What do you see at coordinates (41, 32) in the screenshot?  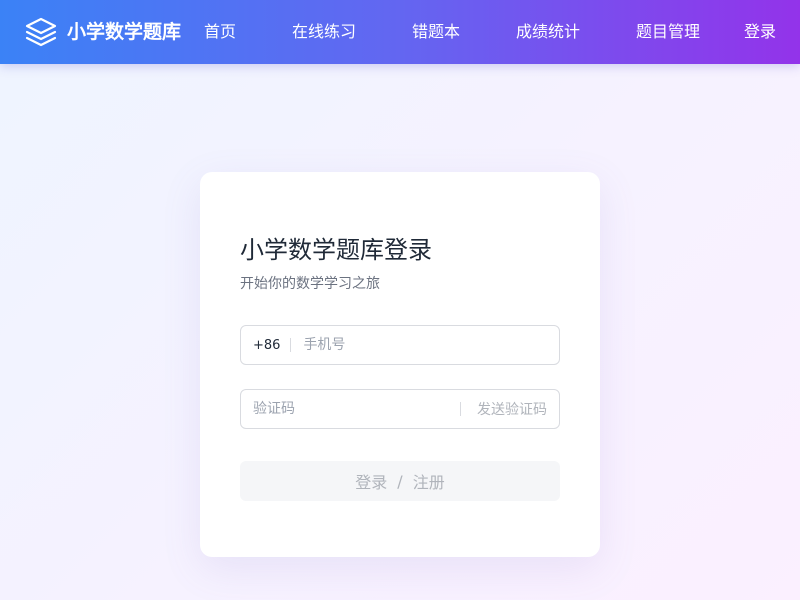 I see `layers-icon` at bounding box center [41, 32].